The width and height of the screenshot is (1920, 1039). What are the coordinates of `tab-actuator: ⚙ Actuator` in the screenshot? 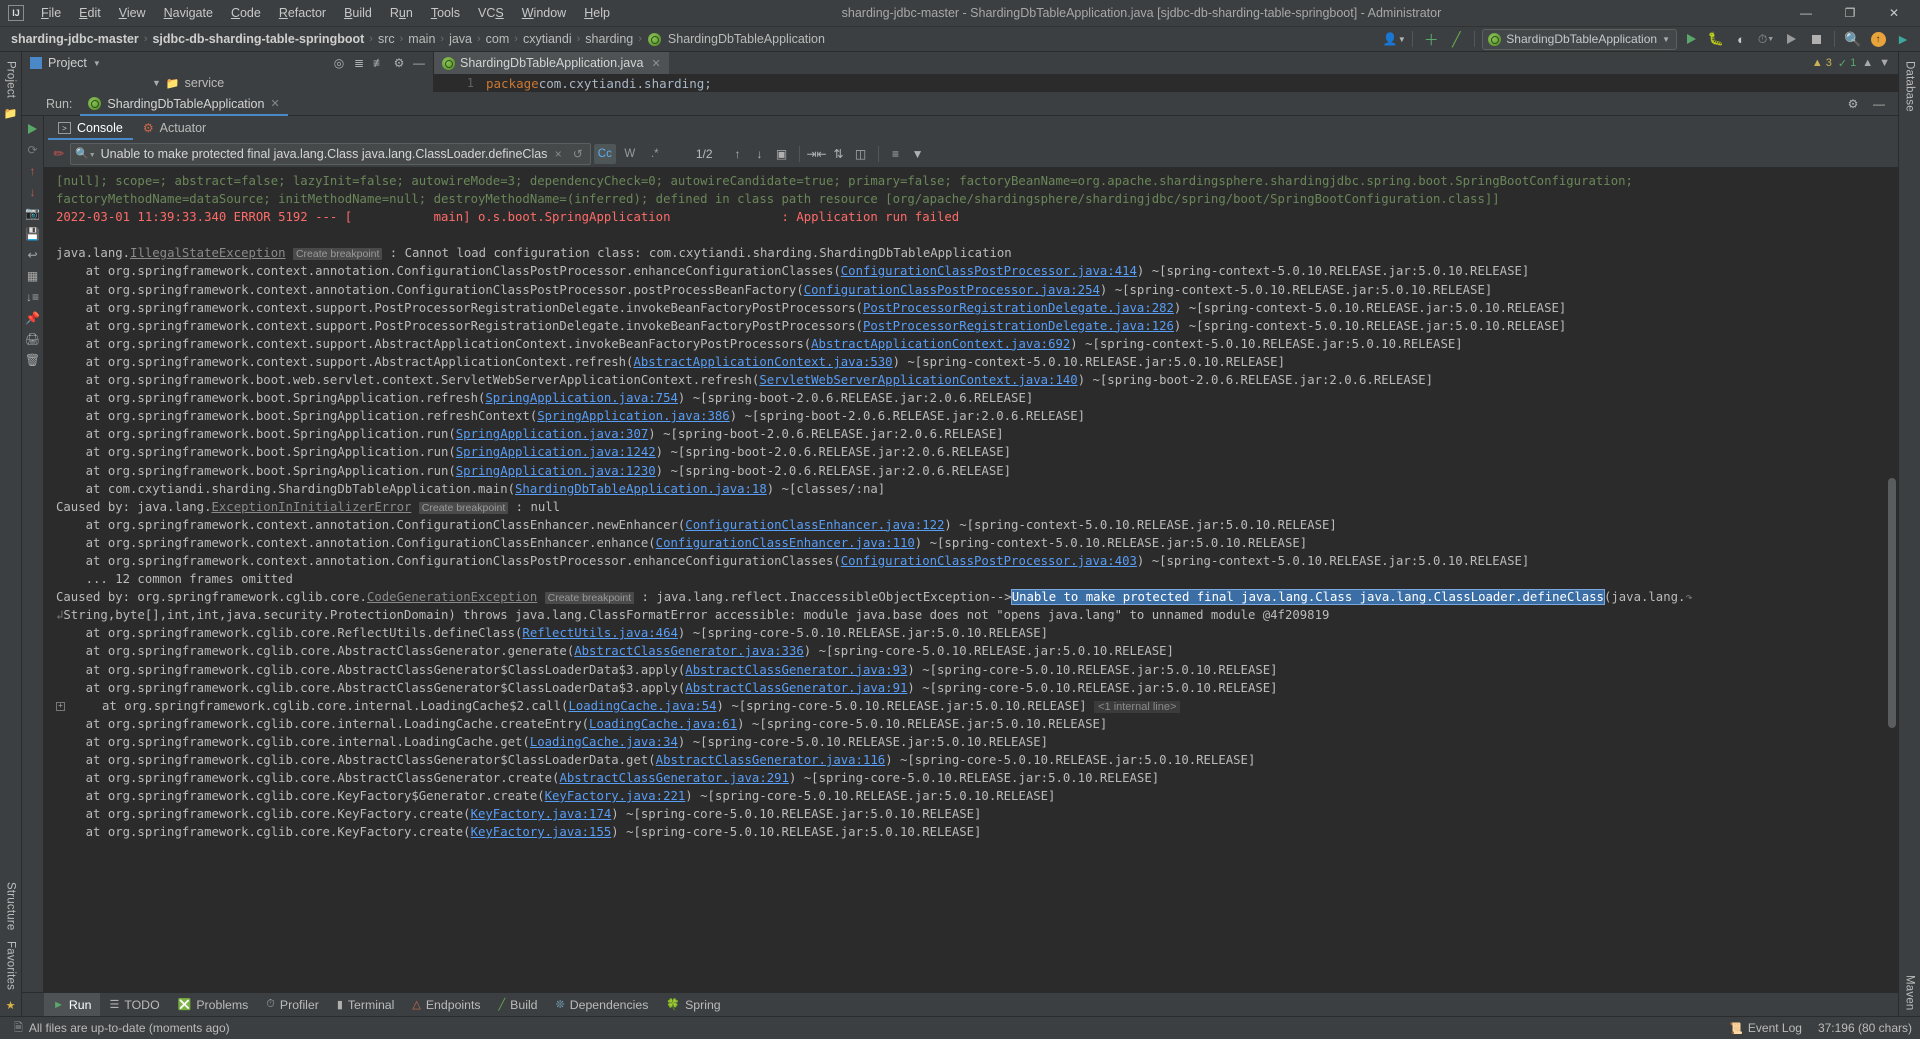 It's located at (174, 128).